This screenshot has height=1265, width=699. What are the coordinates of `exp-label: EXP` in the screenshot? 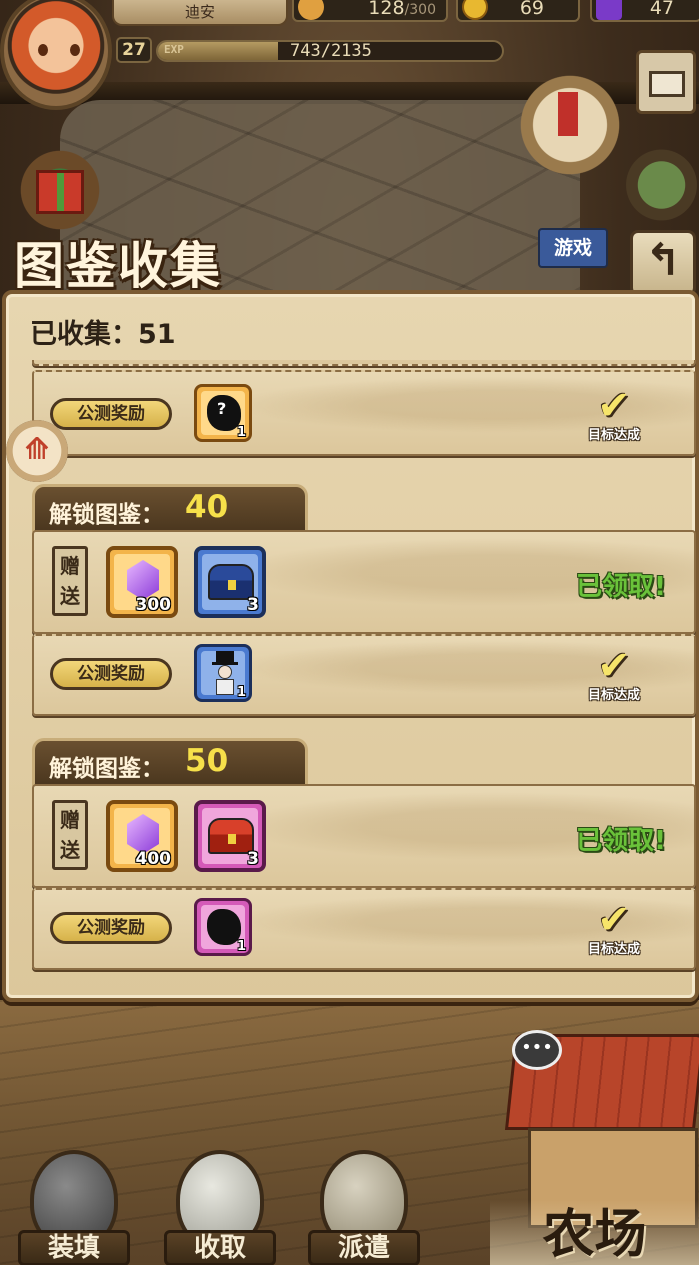 It's located at (174, 49).